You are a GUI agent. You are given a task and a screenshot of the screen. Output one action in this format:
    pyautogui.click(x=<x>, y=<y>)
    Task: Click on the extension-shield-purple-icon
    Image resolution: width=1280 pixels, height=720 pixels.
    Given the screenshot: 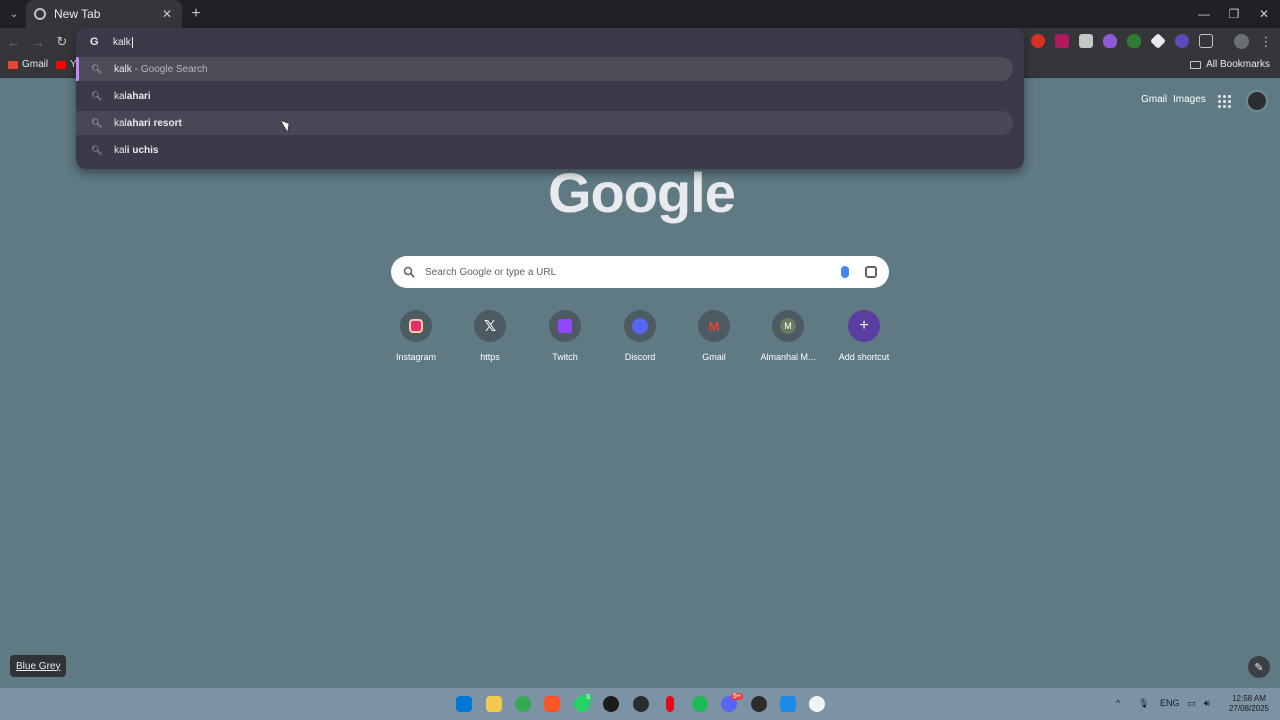 What is the action you would take?
    pyautogui.click(x=1110, y=41)
    